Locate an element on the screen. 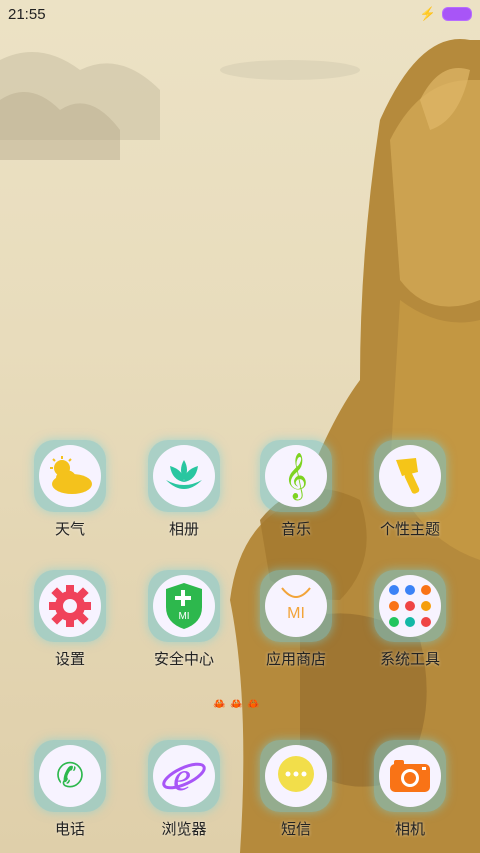 This screenshot has width=480, height=853. app-label: 个性主题 is located at coordinates (409, 529).